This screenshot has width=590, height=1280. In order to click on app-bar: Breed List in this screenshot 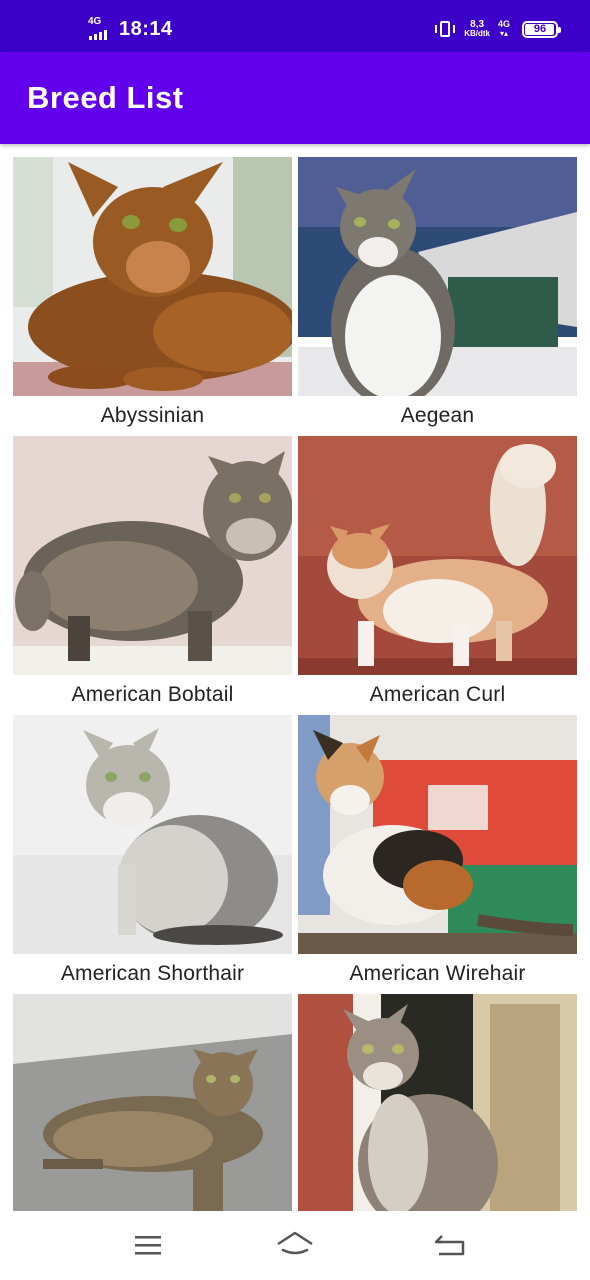, I will do `click(295, 98)`.